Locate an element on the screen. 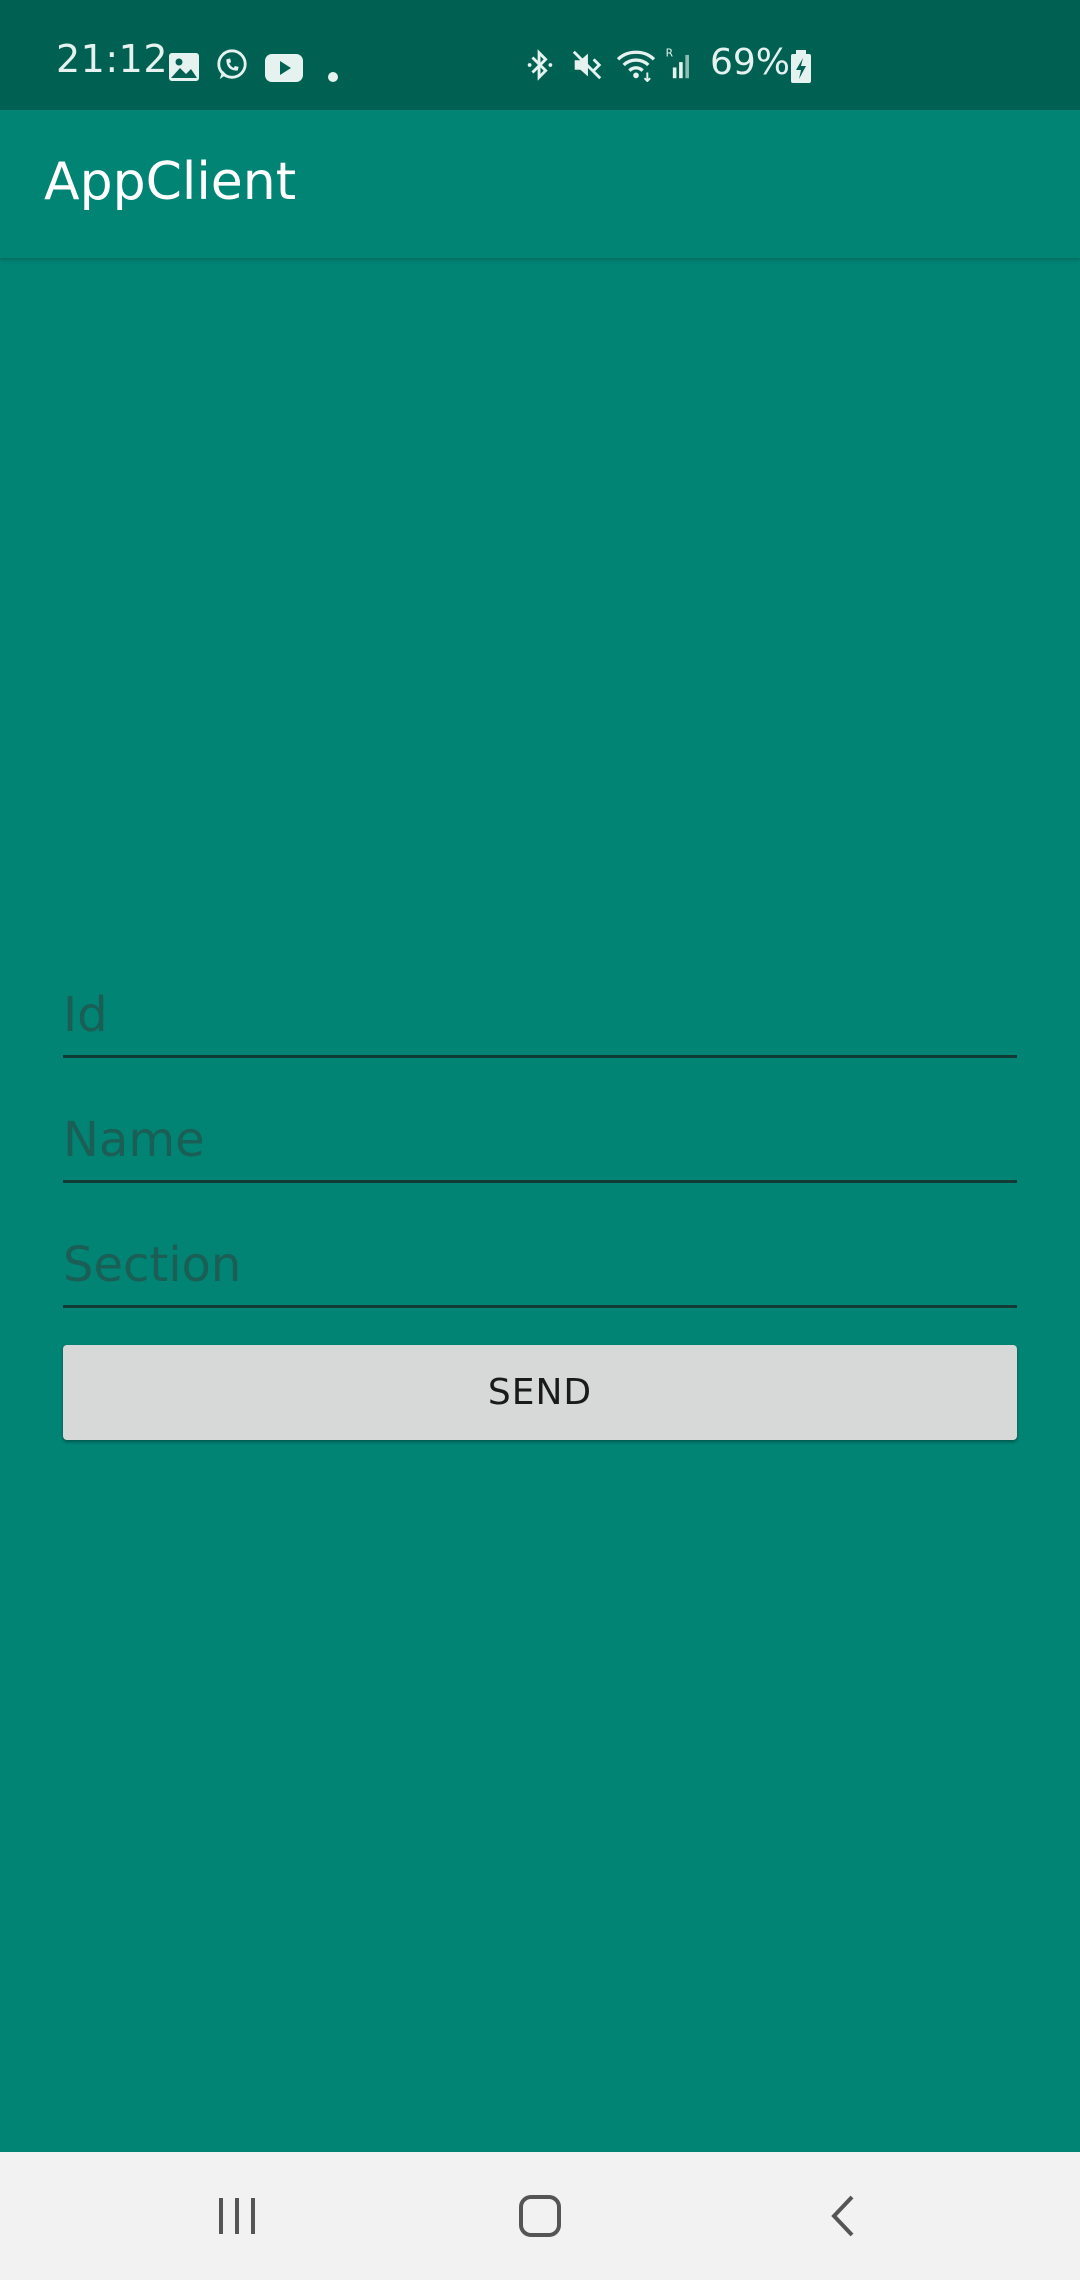 The width and height of the screenshot is (1080, 2280). nav-bar is located at coordinates (540, 2216).